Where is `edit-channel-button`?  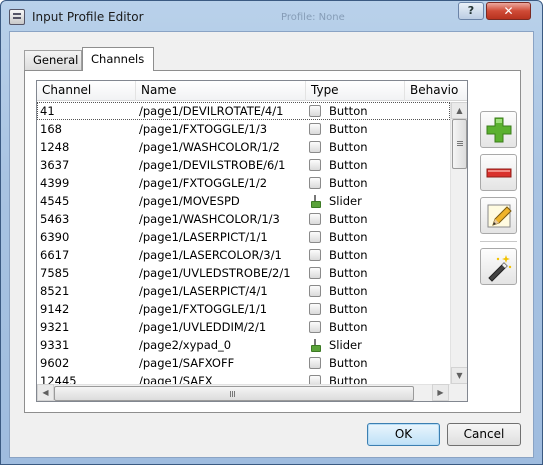 edit-channel-button is located at coordinates (498, 215).